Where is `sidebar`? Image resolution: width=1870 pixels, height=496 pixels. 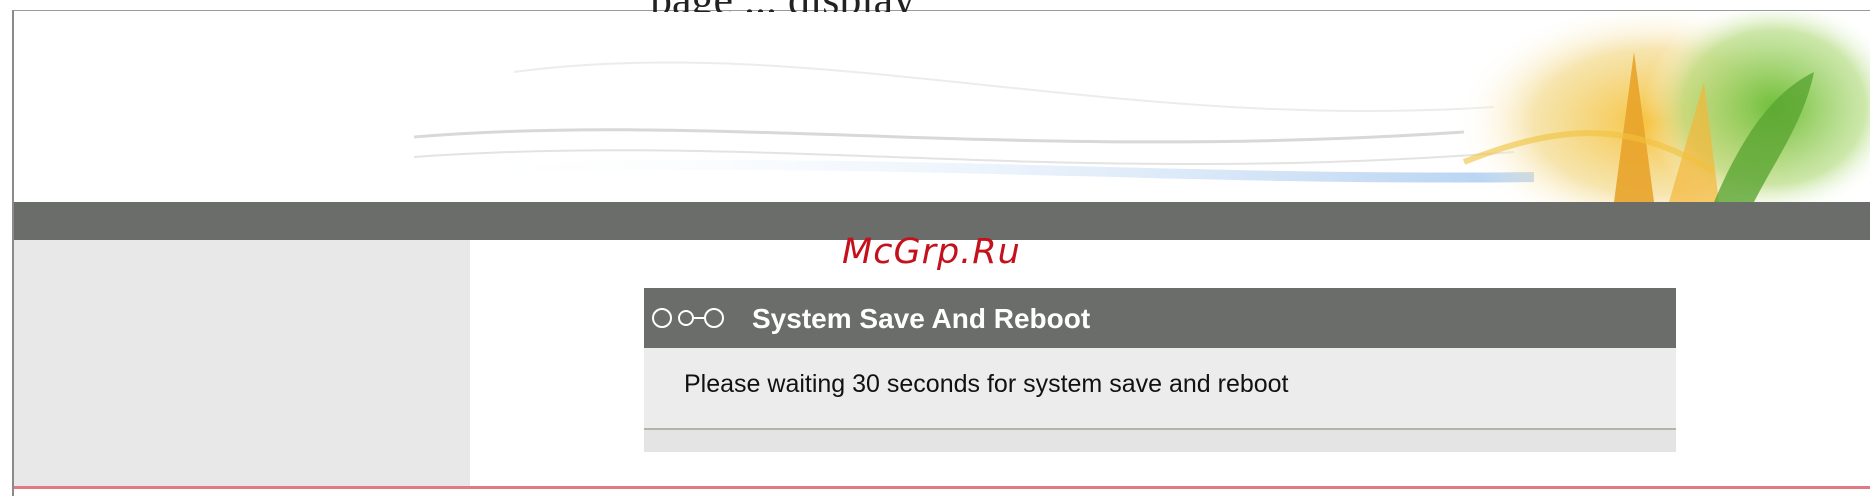 sidebar is located at coordinates (242, 363).